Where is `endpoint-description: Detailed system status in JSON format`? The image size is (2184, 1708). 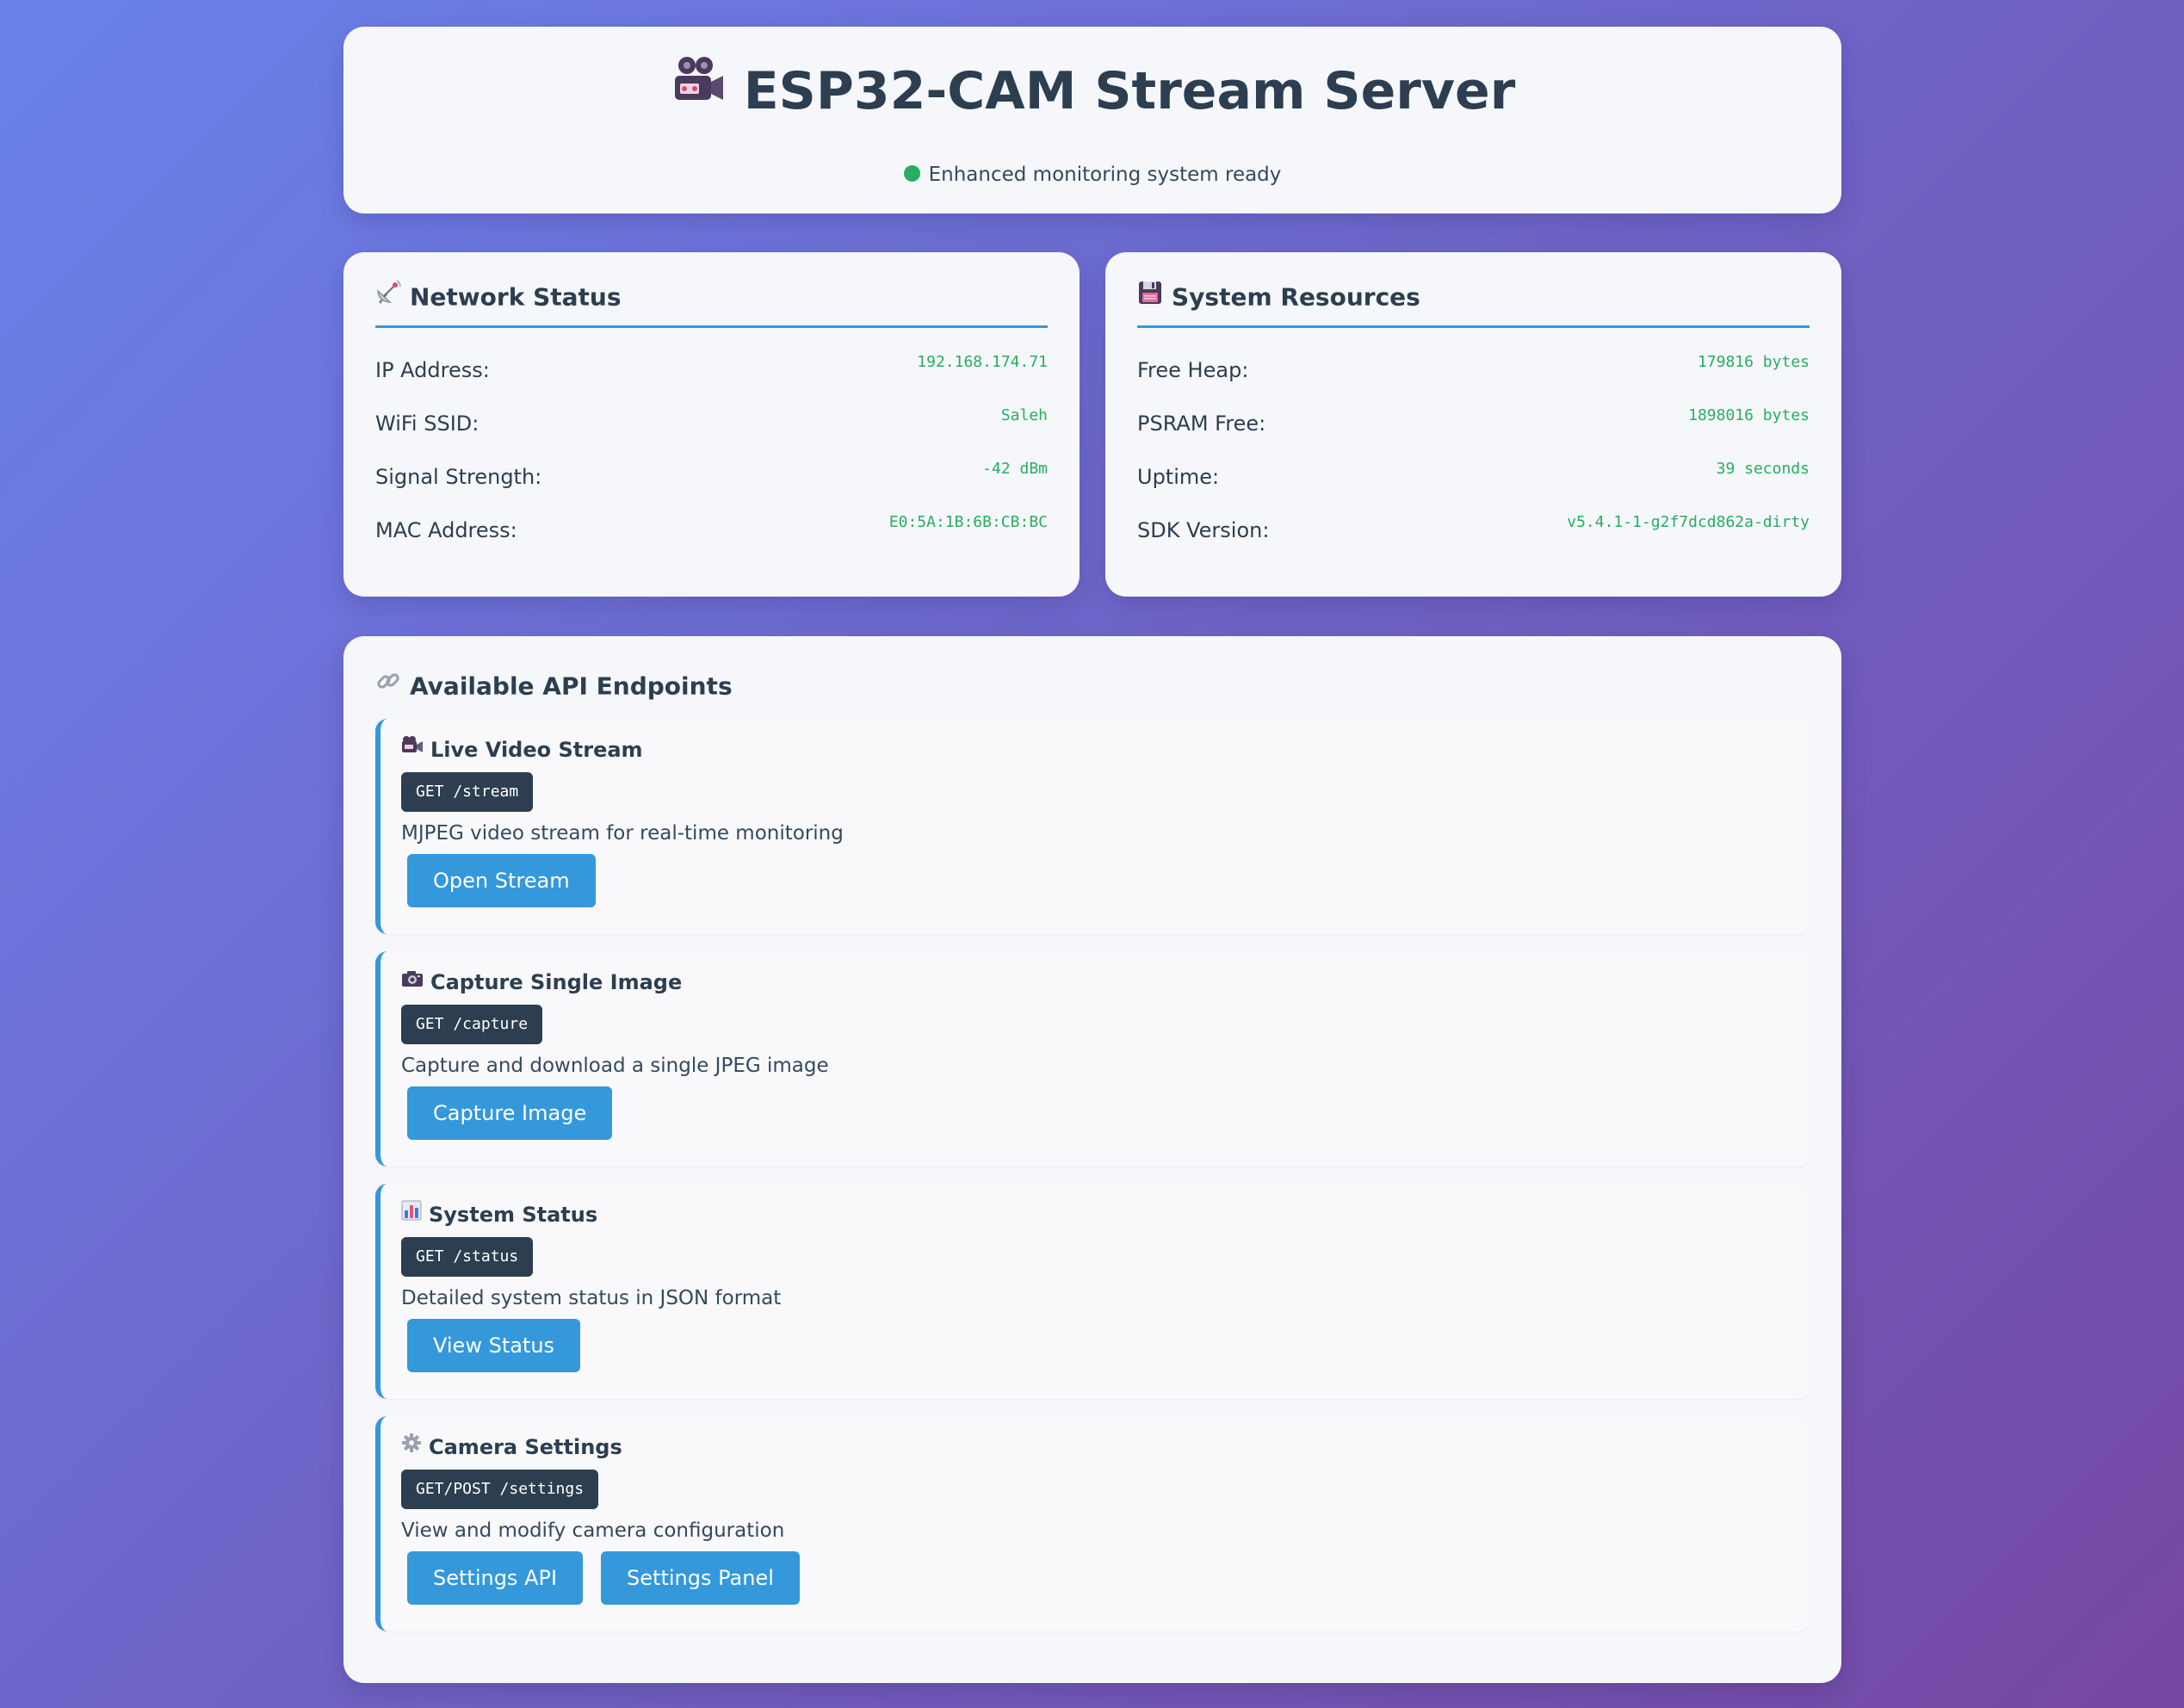
endpoint-description: Detailed system status in JSON format is located at coordinates (592, 1298).